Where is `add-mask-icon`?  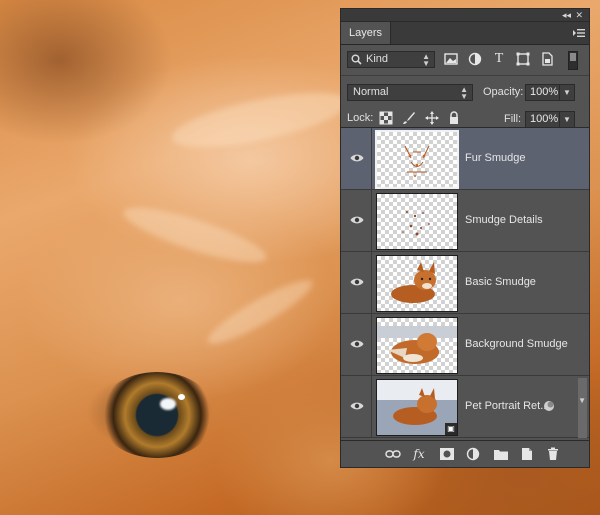 add-mask-icon is located at coordinates (447, 454).